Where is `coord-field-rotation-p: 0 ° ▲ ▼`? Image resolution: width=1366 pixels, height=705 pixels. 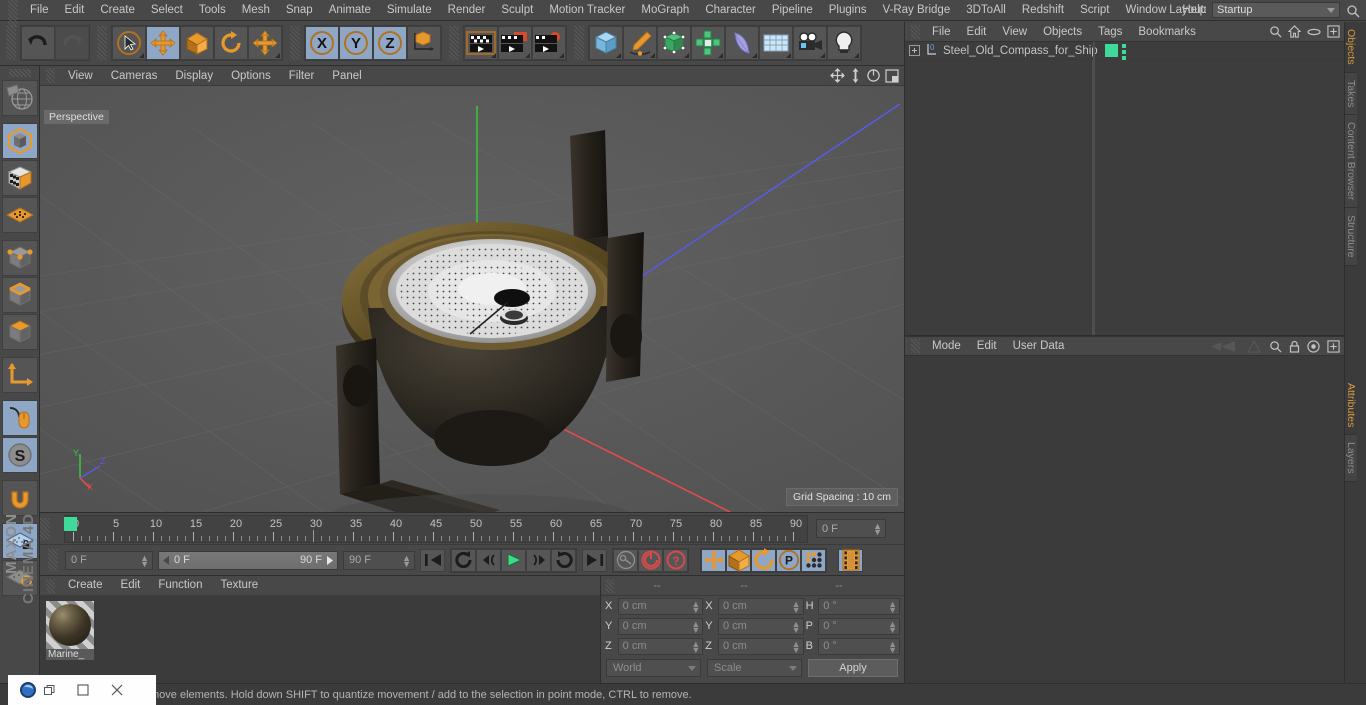 coord-field-rotation-p: 0 ° ▲ ▼ is located at coordinates (859, 626).